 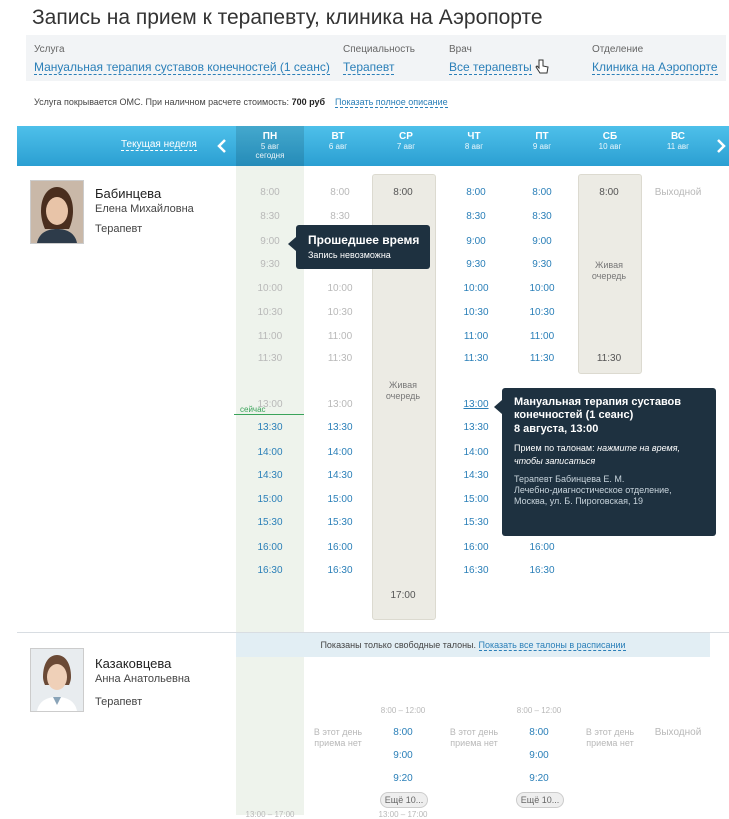 What do you see at coordinates (678, 192) in the screenshot?
I see `sun-day-off: Выходной` at bounding box center [678, 192].